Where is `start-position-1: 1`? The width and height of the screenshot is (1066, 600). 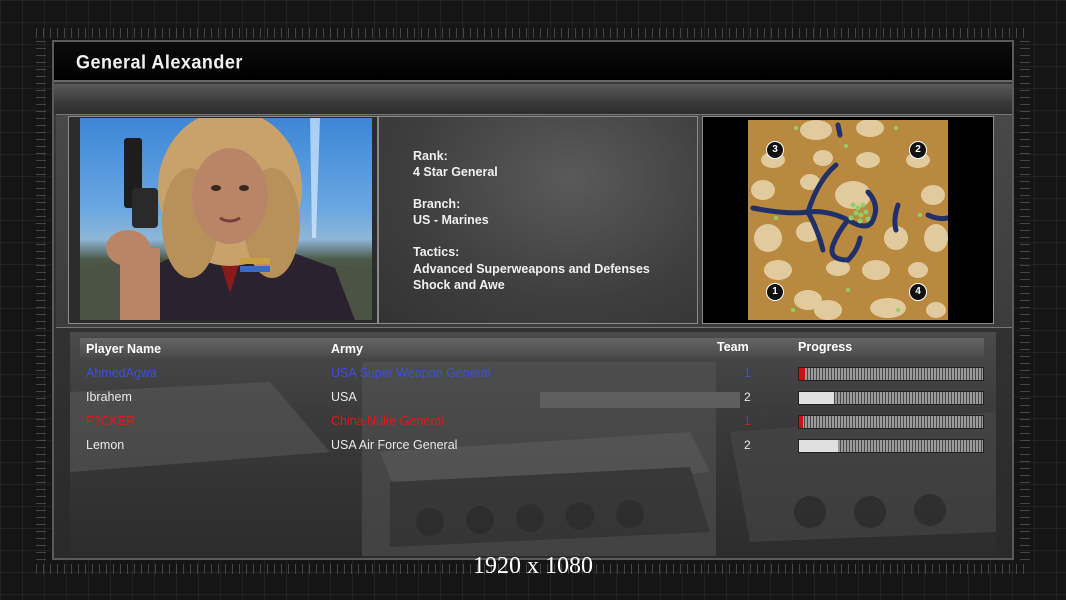 start-position-1: 1 is located at coordinates (775, 292).